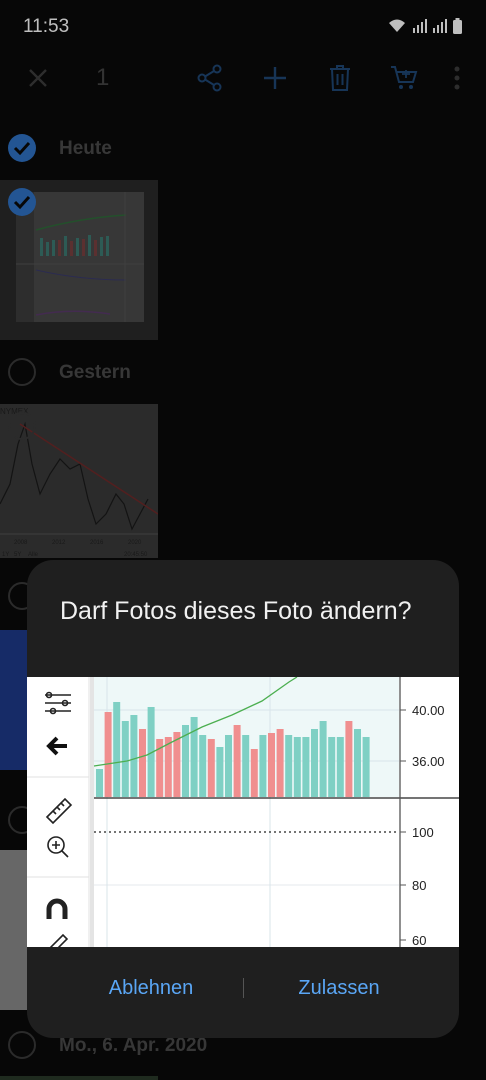 Image resolution: width=486 pixels, height=1080 pixels. I want to click on axis-tick-label: 40.00, so click(428, 710).